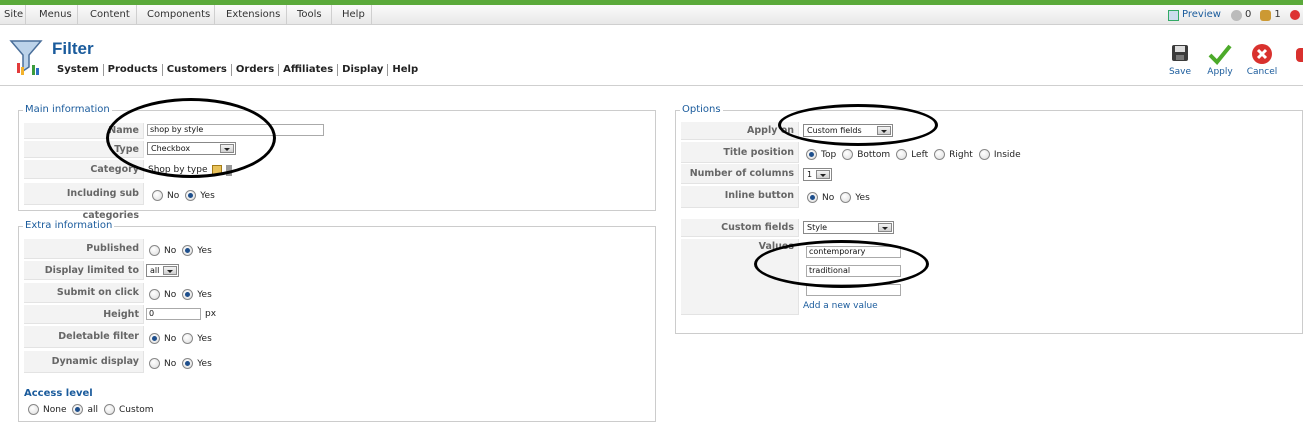 The width and height of the screenshot is (1303, 434). Describe the element at coordinates (80, 70) in the screenshot. I see `submenu-system: System` at that location.